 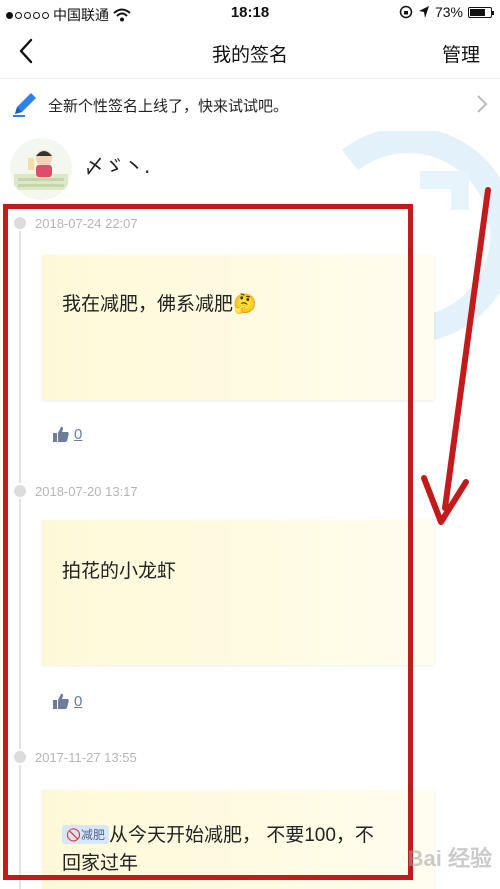 What do you see at coordinates (406, 12) in the screenshot?
I see `rotation-lock-icon` at bounding box center [406, 12].